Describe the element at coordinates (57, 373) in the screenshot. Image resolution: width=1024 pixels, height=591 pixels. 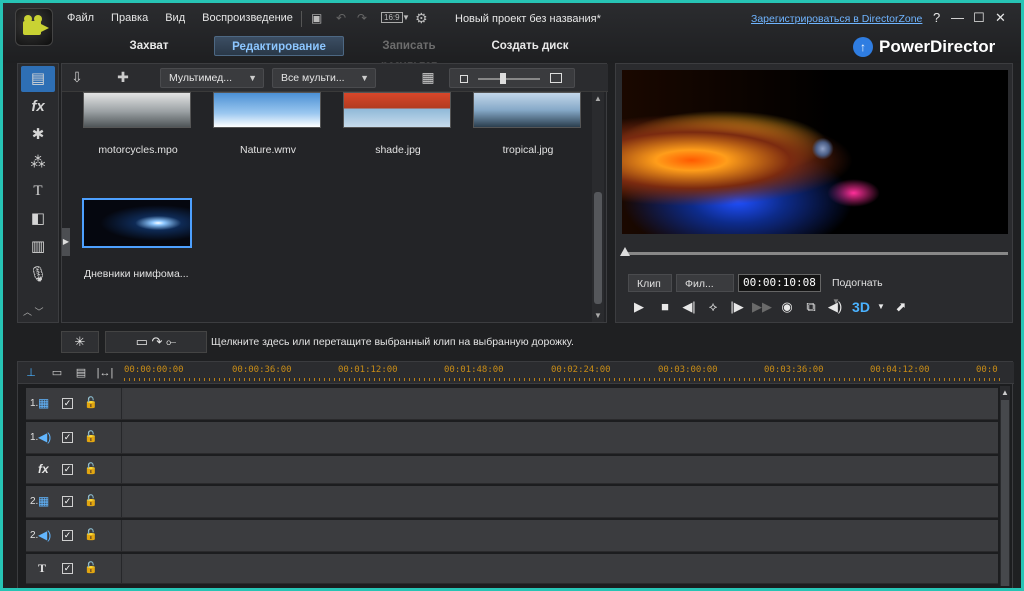
I see `storyboard-view-icon: ▭` at that location.